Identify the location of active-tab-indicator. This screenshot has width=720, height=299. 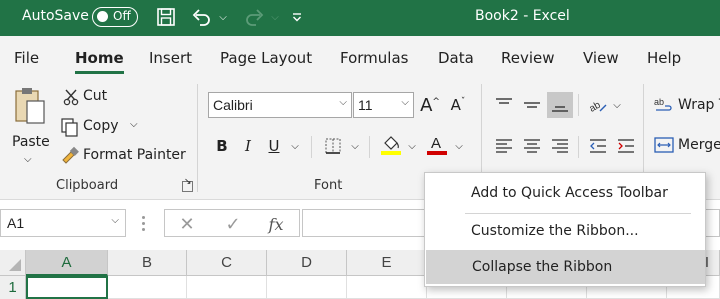
(99, 72).